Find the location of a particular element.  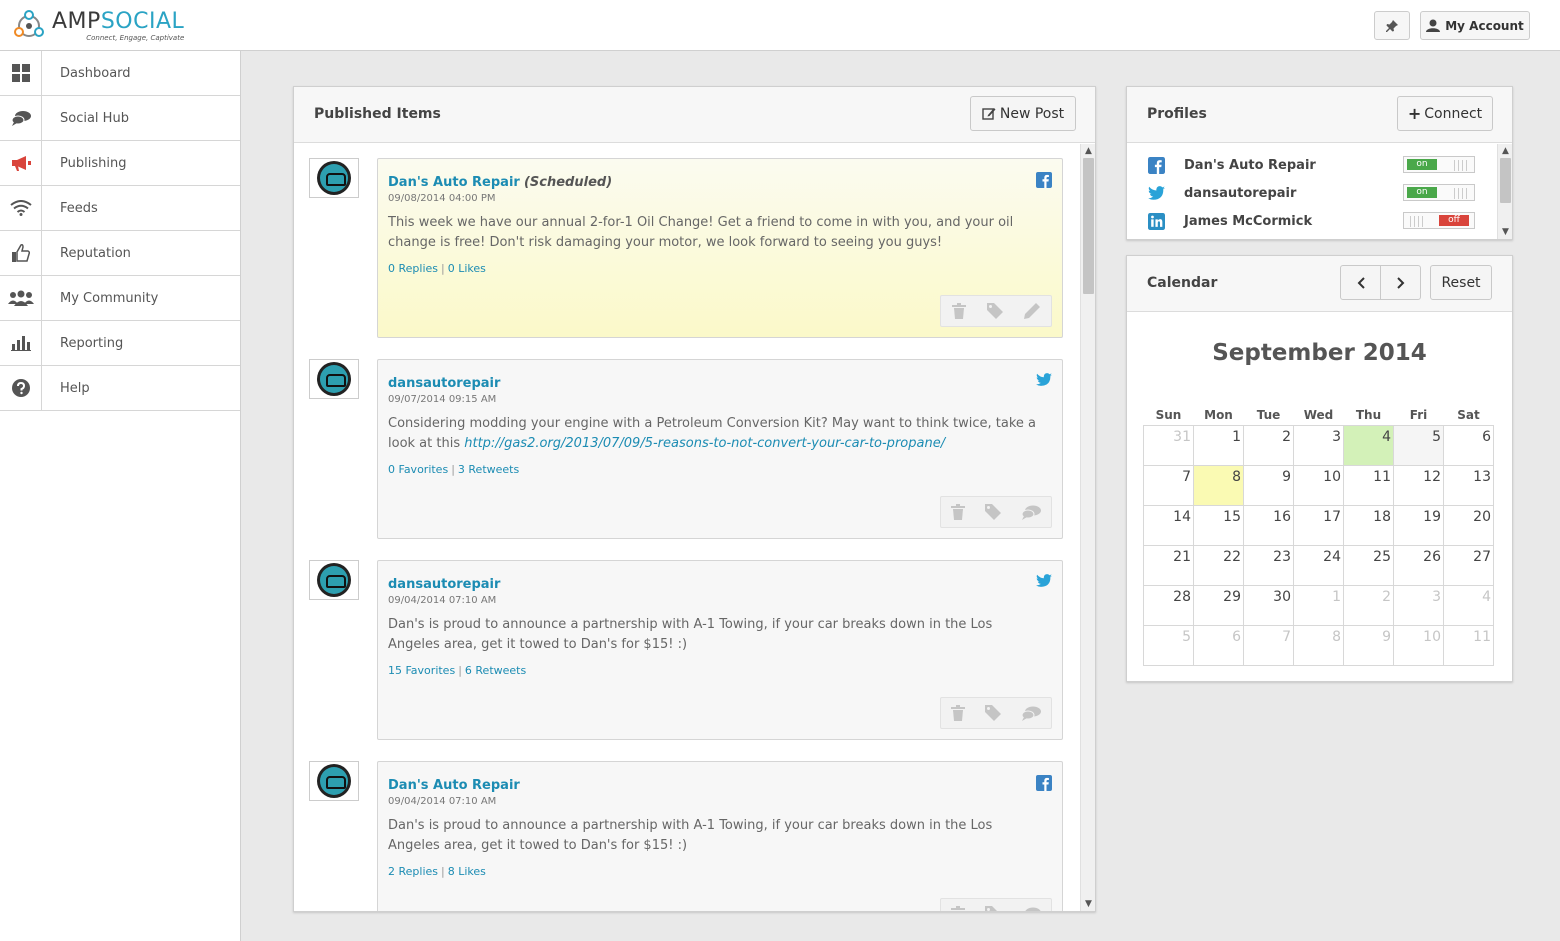

calendar-day: 24 is located at coordinates (1318, 565).